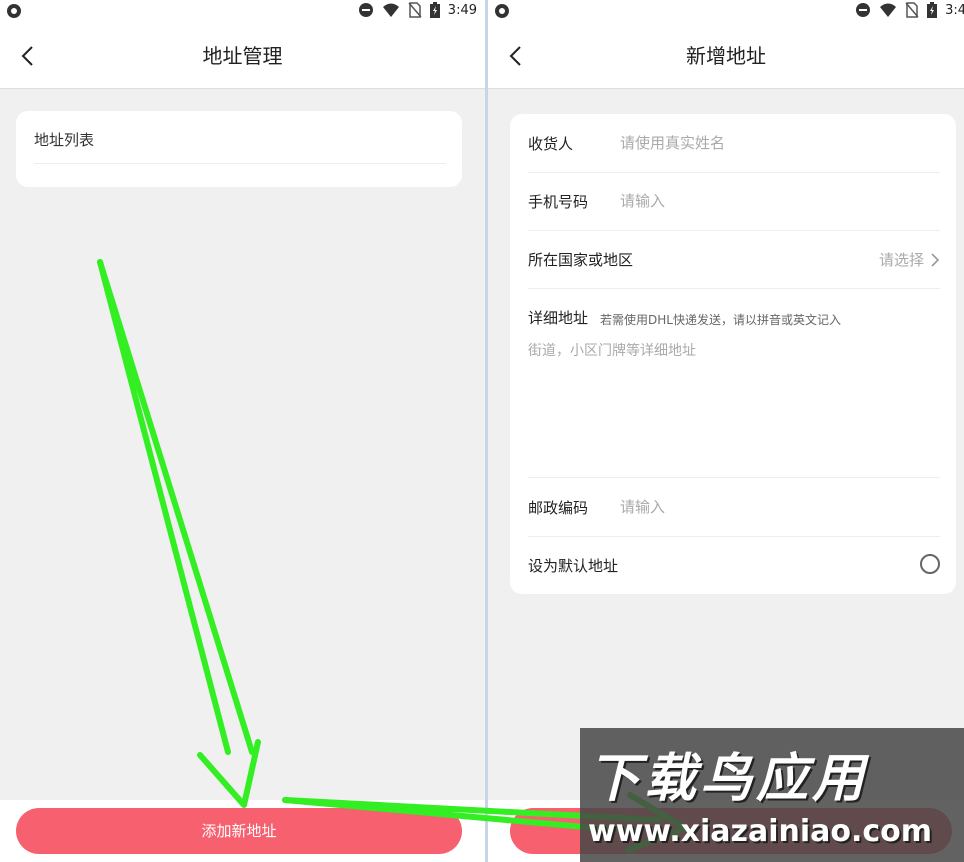 The height and width of the screenshot is (862, 964). I want to click on region-select: 请选择, so click(909, 259).